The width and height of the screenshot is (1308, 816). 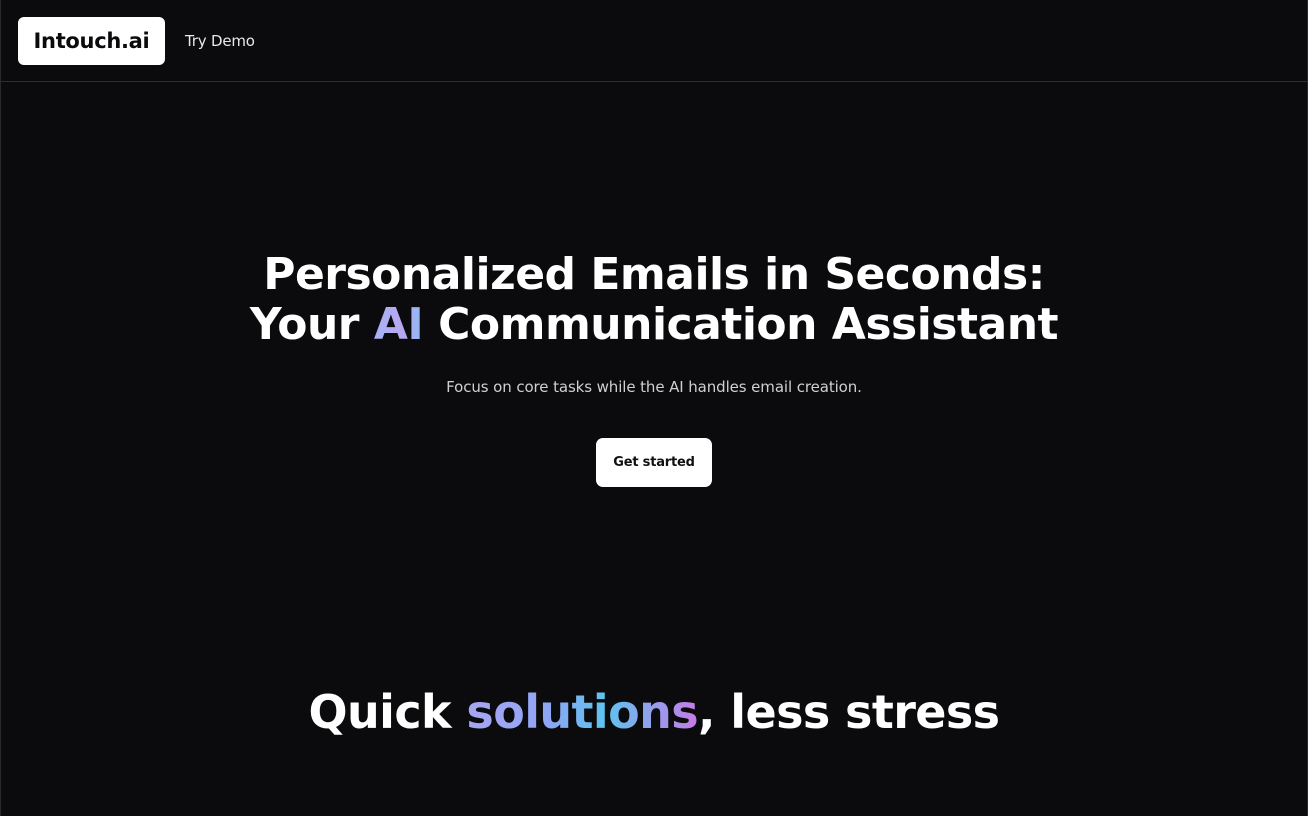 I want to click on logo-link: Intouch.ai, so click(x=91, y=40).